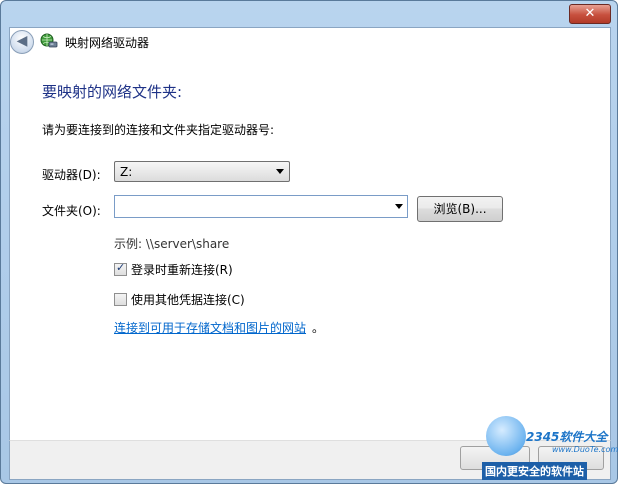 This screenshot has width=618, height=484. Describe the element at coordinates (202, 171) in the screenshot. I see `drive-letter-select: Z:` at that location.